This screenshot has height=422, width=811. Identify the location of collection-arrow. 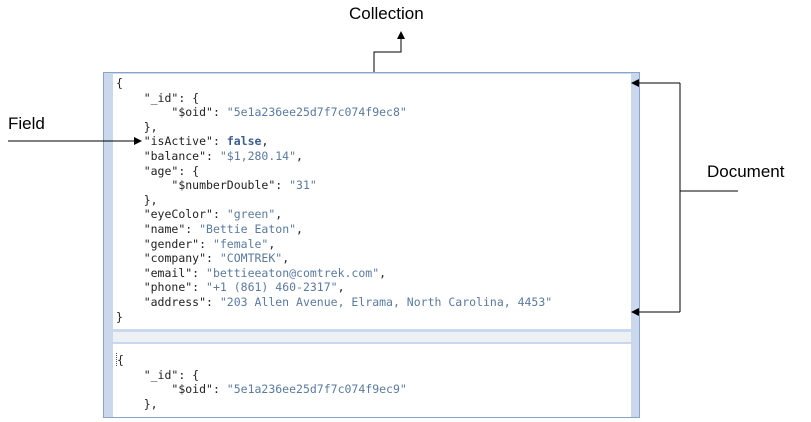
(389, 51).